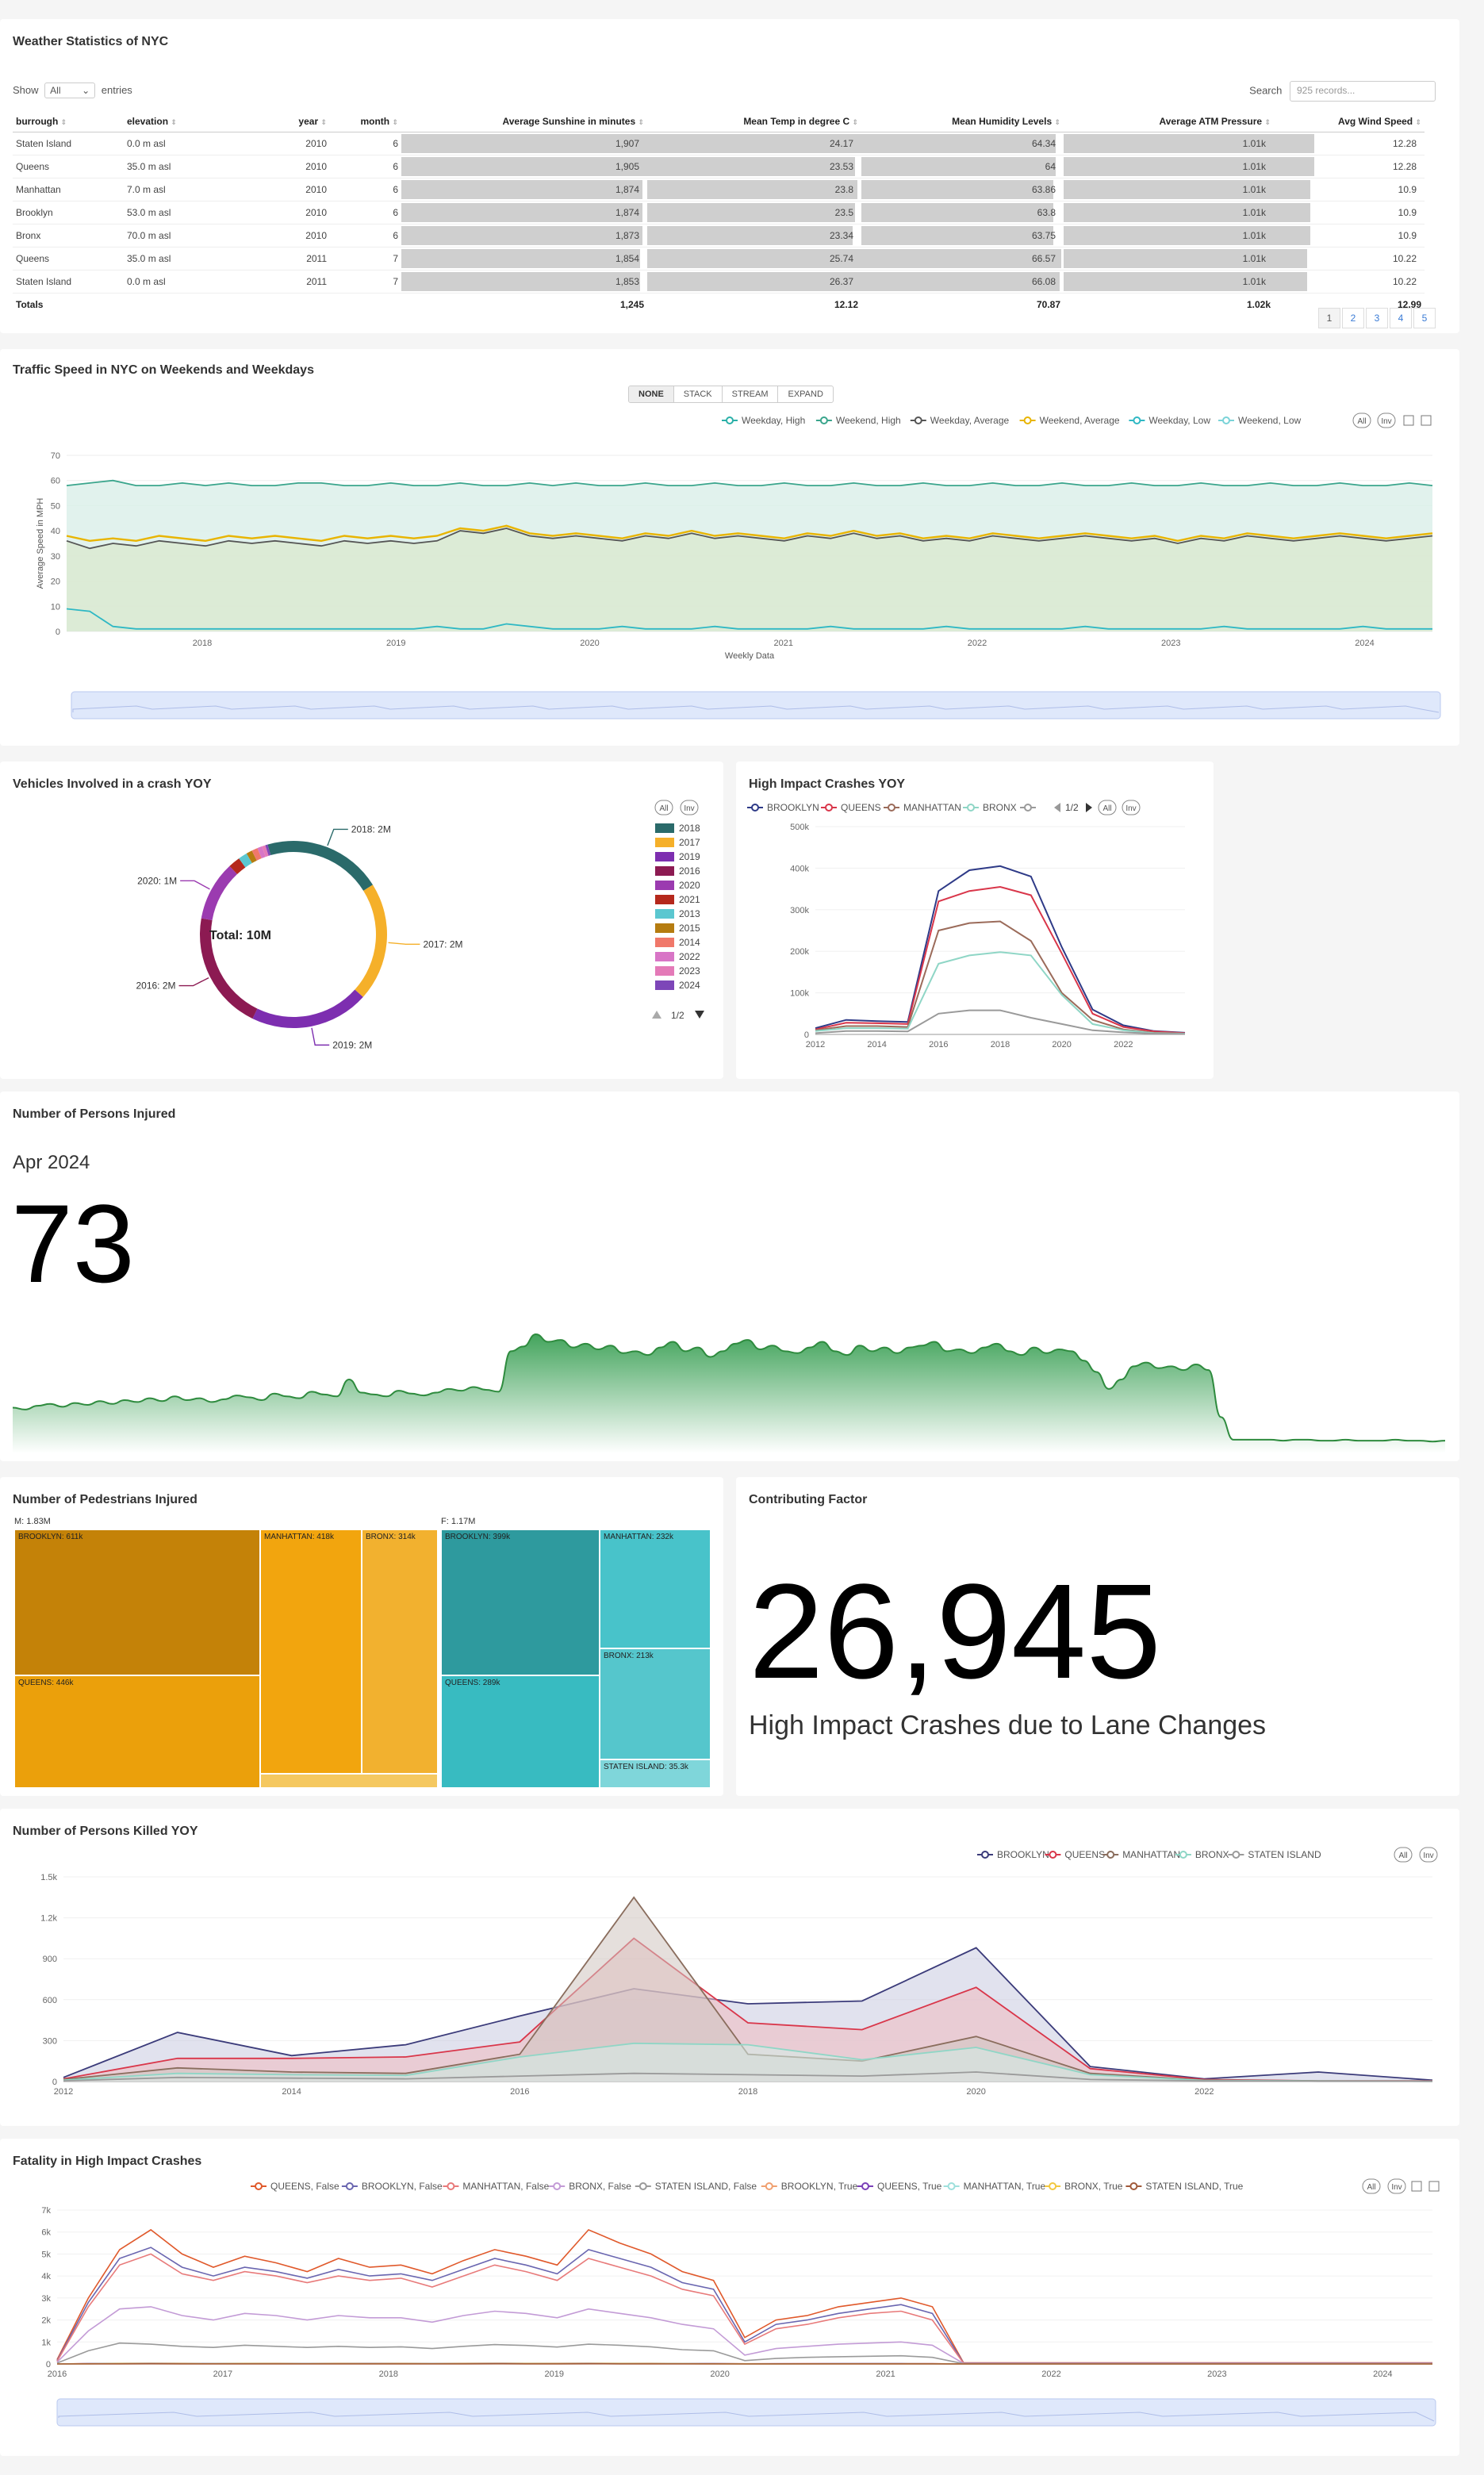  What do you see at coordinates (365, 282) in the screenshot?
I see `table-cell: 7` at bounding box center [365, 282].